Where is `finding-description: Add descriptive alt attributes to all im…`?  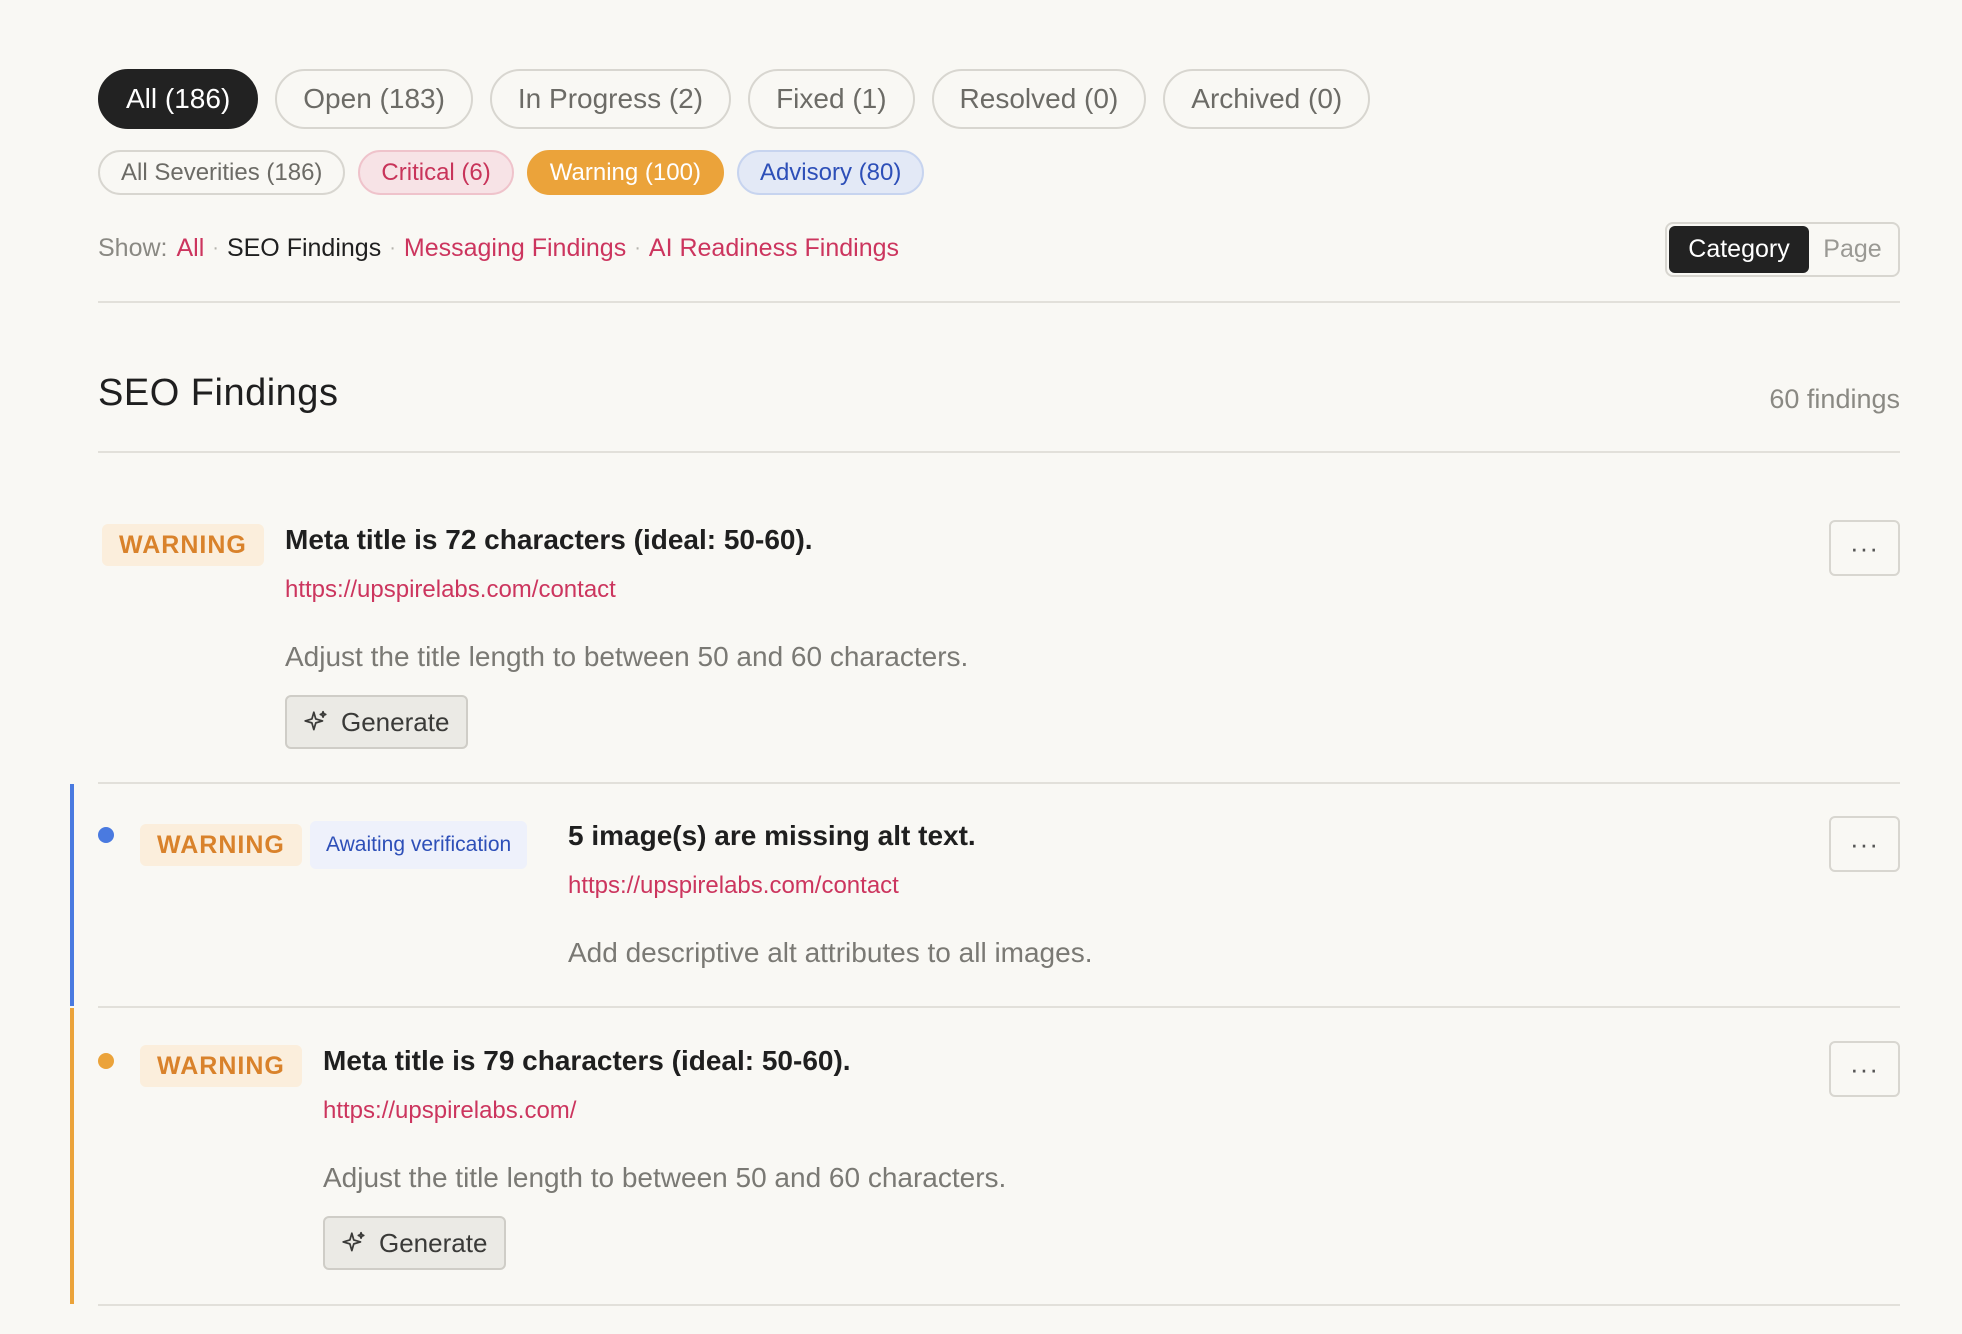 finding-description: Add descriptive alt attributes to all im… is located at coordinates (830, 952).